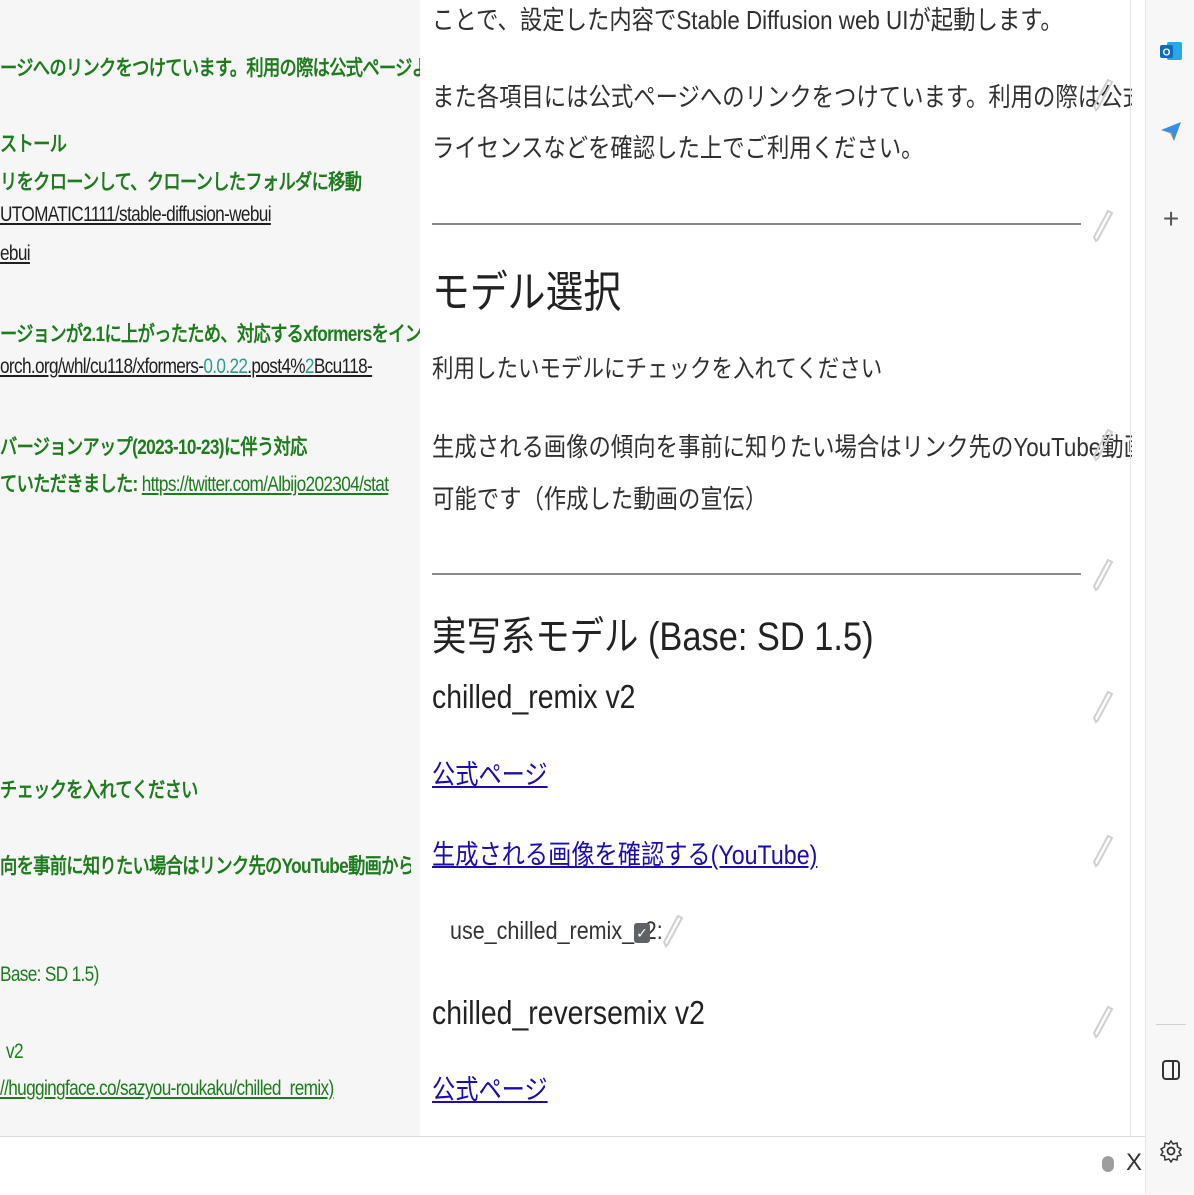  I want to click on preview-note-text: 可能です（作成した動画の宣伝）, so click(600, 499).